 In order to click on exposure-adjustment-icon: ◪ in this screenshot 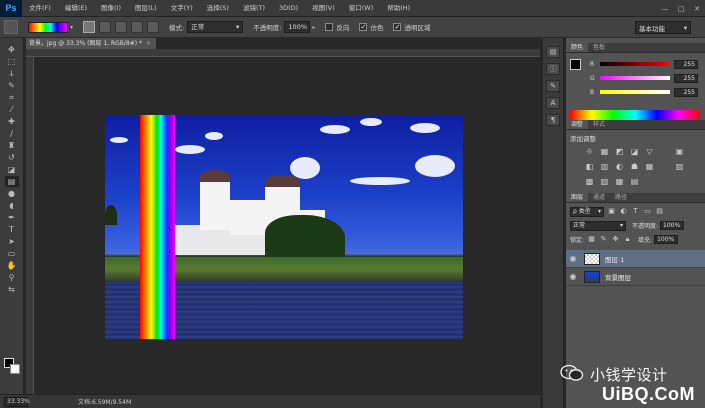, I will do `click(635, 152)`.